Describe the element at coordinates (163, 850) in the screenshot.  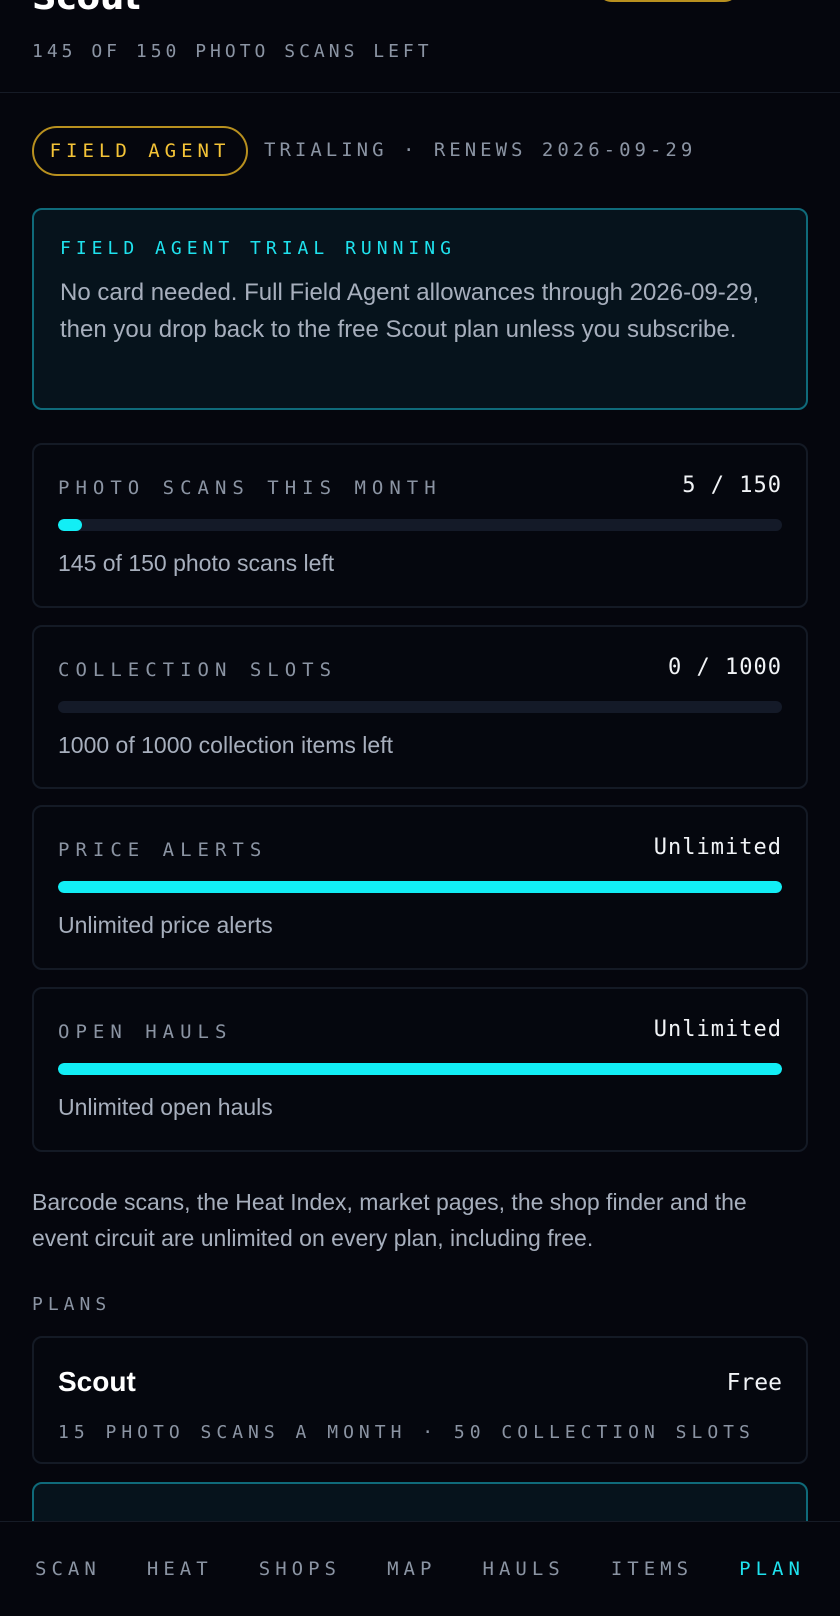
I see `usage-label: PRICE ALERTS` at that location.